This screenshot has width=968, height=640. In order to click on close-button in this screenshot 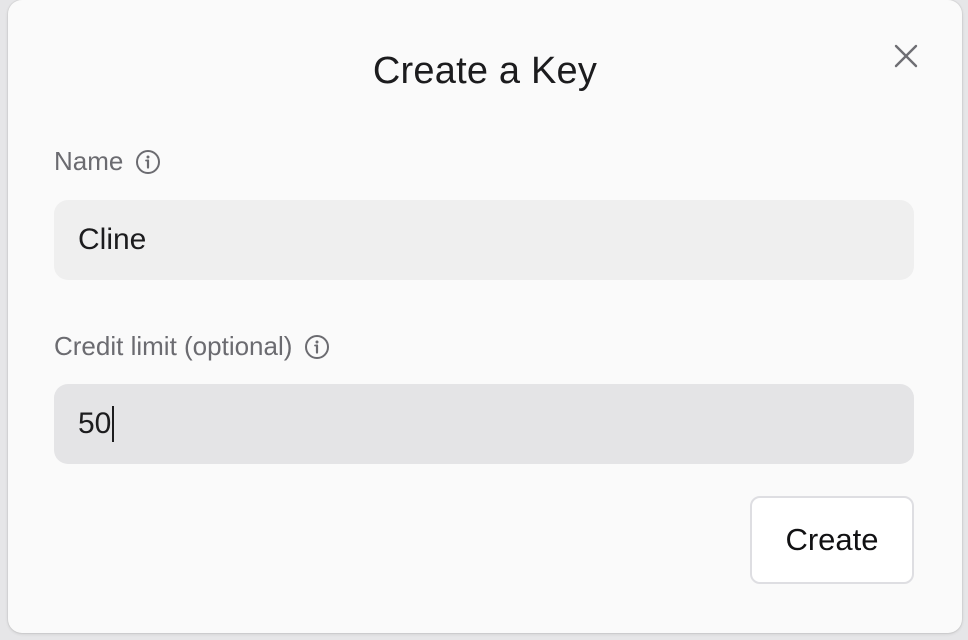, I will do `click(906, 56)`.